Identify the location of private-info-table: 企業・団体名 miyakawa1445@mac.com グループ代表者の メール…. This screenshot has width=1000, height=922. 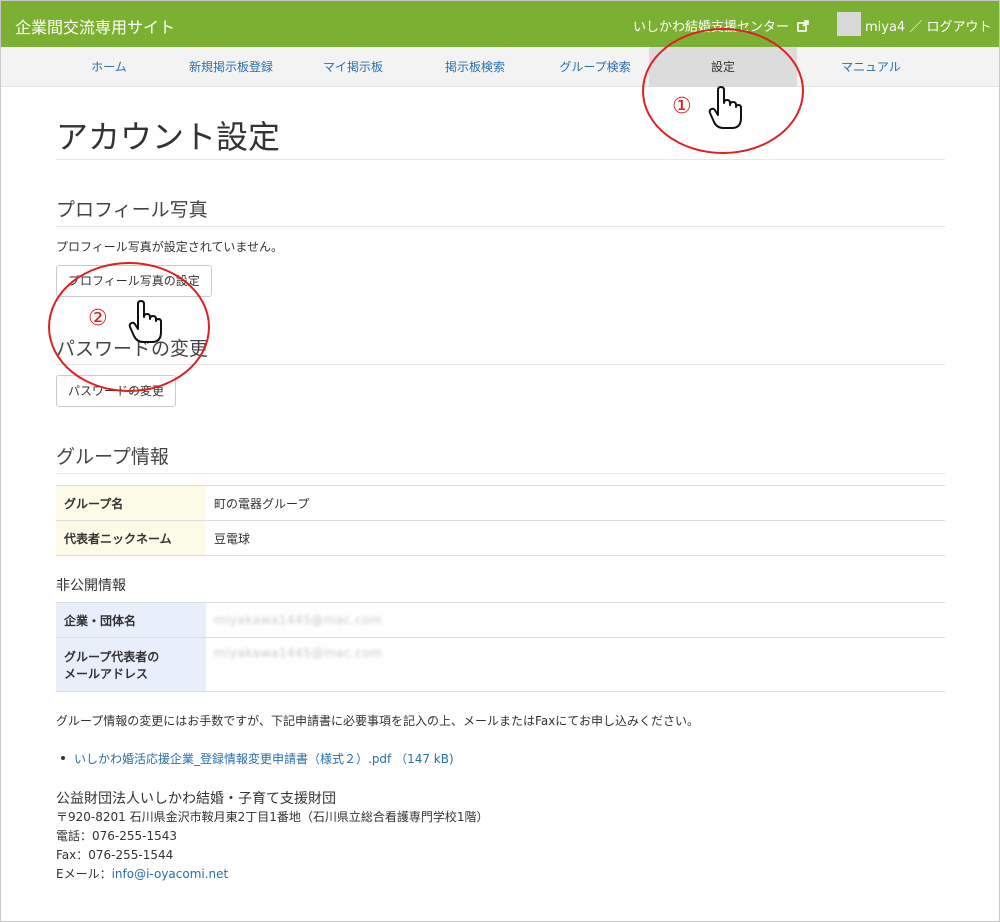
(500, 647).